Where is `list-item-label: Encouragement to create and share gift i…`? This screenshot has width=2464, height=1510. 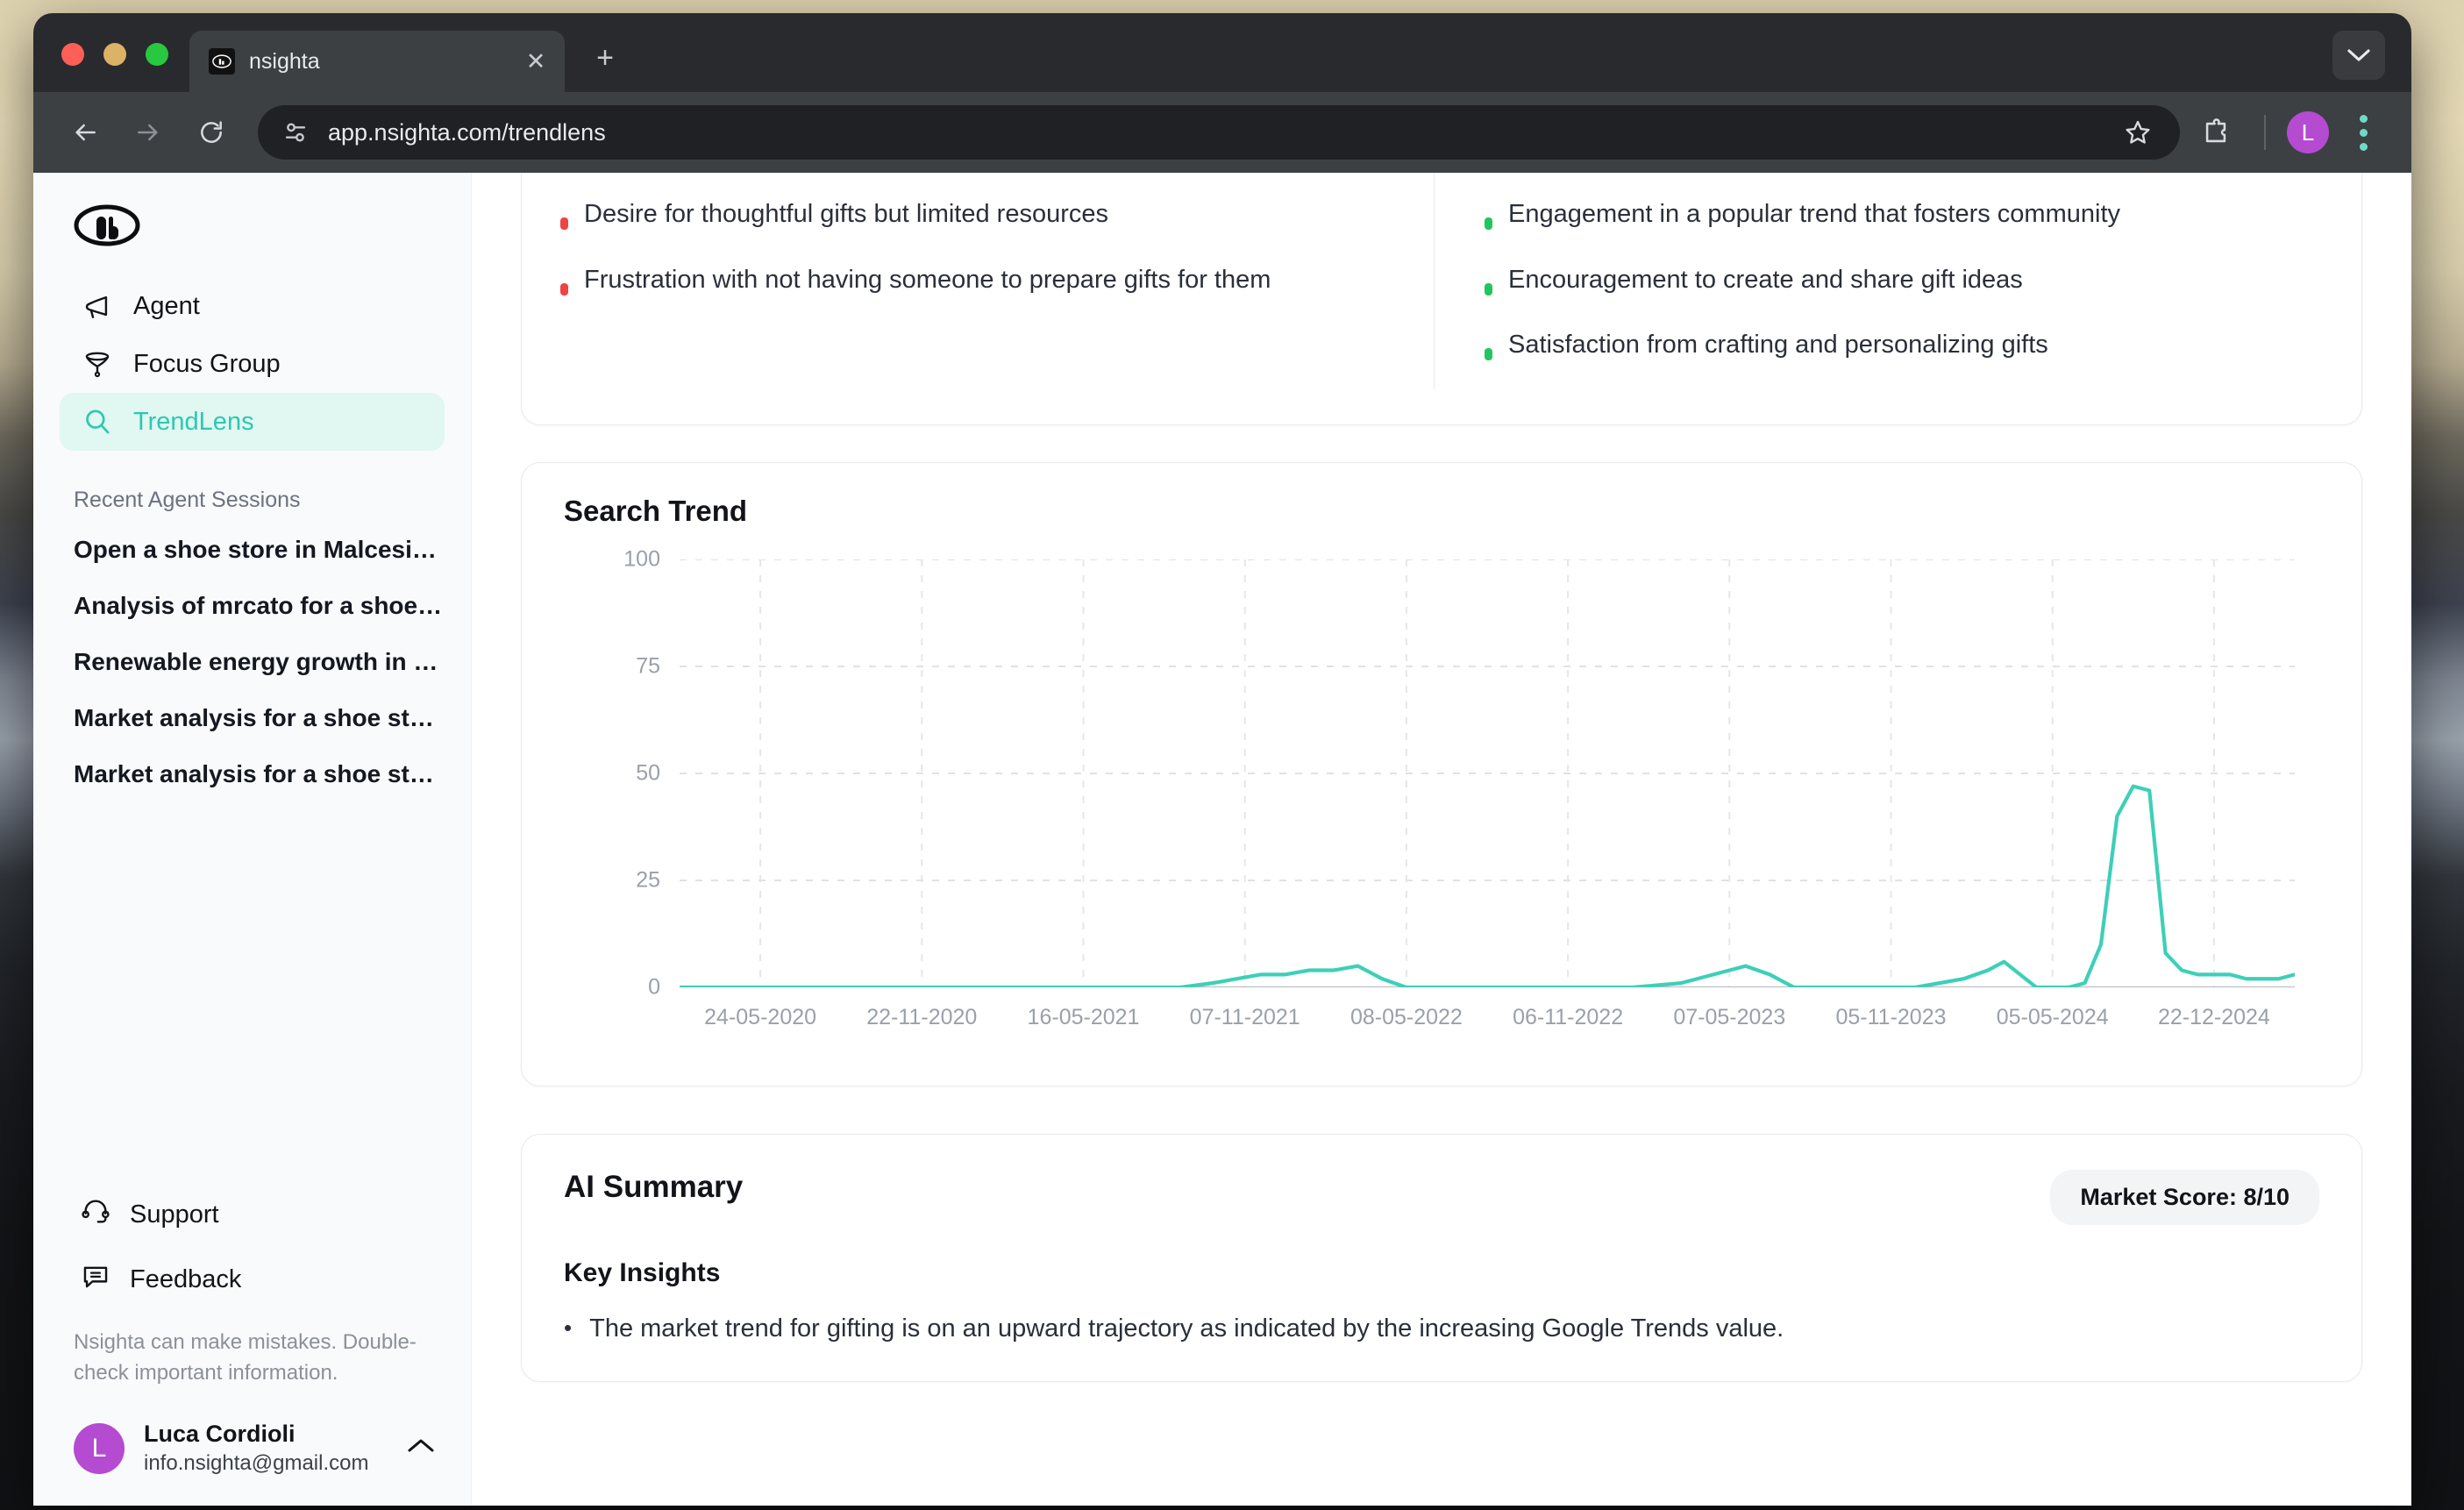
list-item-label: Encouragement to create and share gift i… is located at coordinates (1766, 280).